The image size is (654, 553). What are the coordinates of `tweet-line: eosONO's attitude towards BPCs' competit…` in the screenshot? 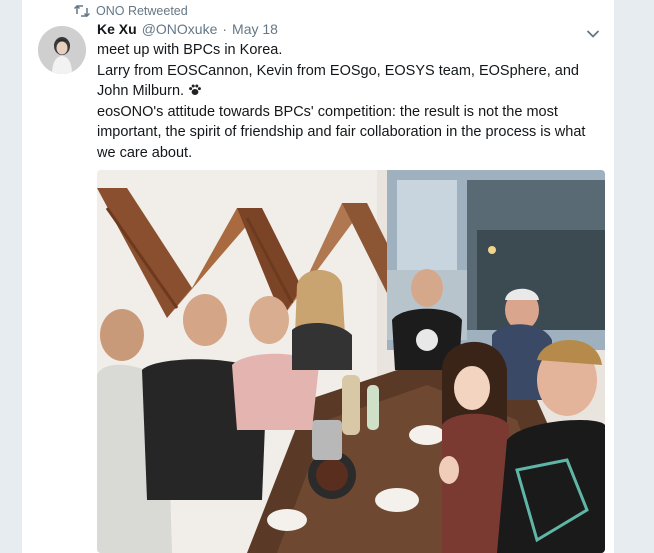 It's located at (341, 132).